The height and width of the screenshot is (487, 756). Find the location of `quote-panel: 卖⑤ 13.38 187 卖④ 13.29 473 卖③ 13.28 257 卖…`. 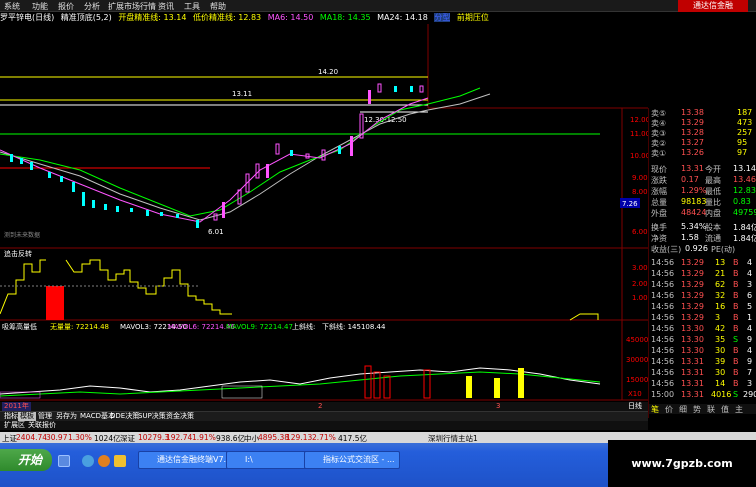

quote-panel: 卖⑤ 13.38 187 卖④ 13.29 473 卖③ 13.28 257 卖… is located at coordinates (702, 263).